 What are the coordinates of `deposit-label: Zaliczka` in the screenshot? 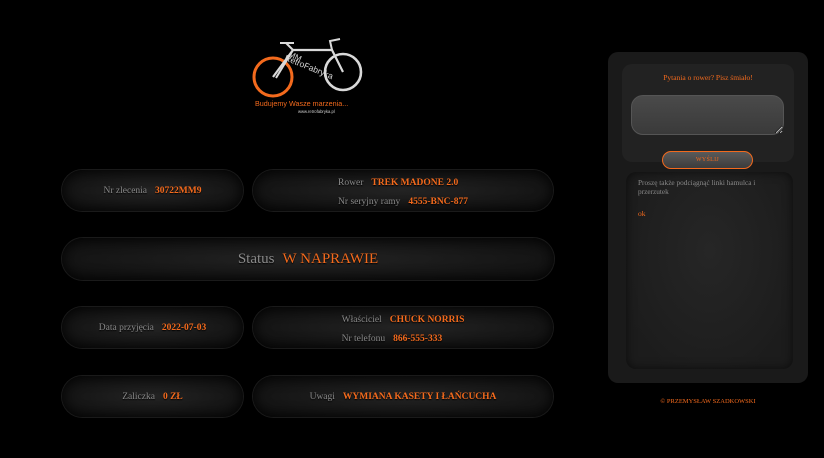 It's located at (138, 396).